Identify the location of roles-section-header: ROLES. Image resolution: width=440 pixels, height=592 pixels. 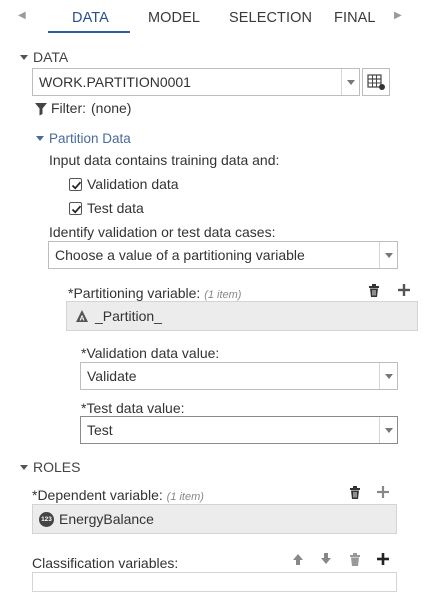
(50, 467).